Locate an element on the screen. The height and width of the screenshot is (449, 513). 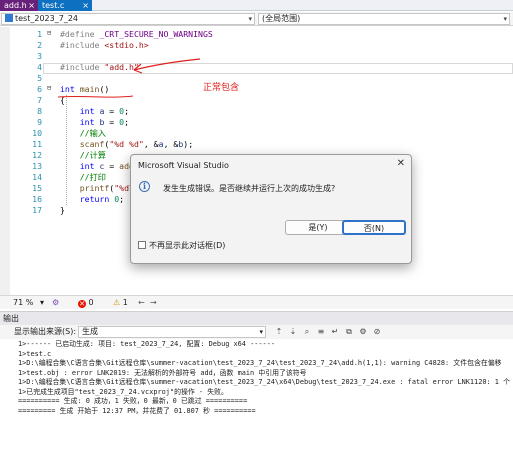
code-token: int is located at coordinates (89, 166).